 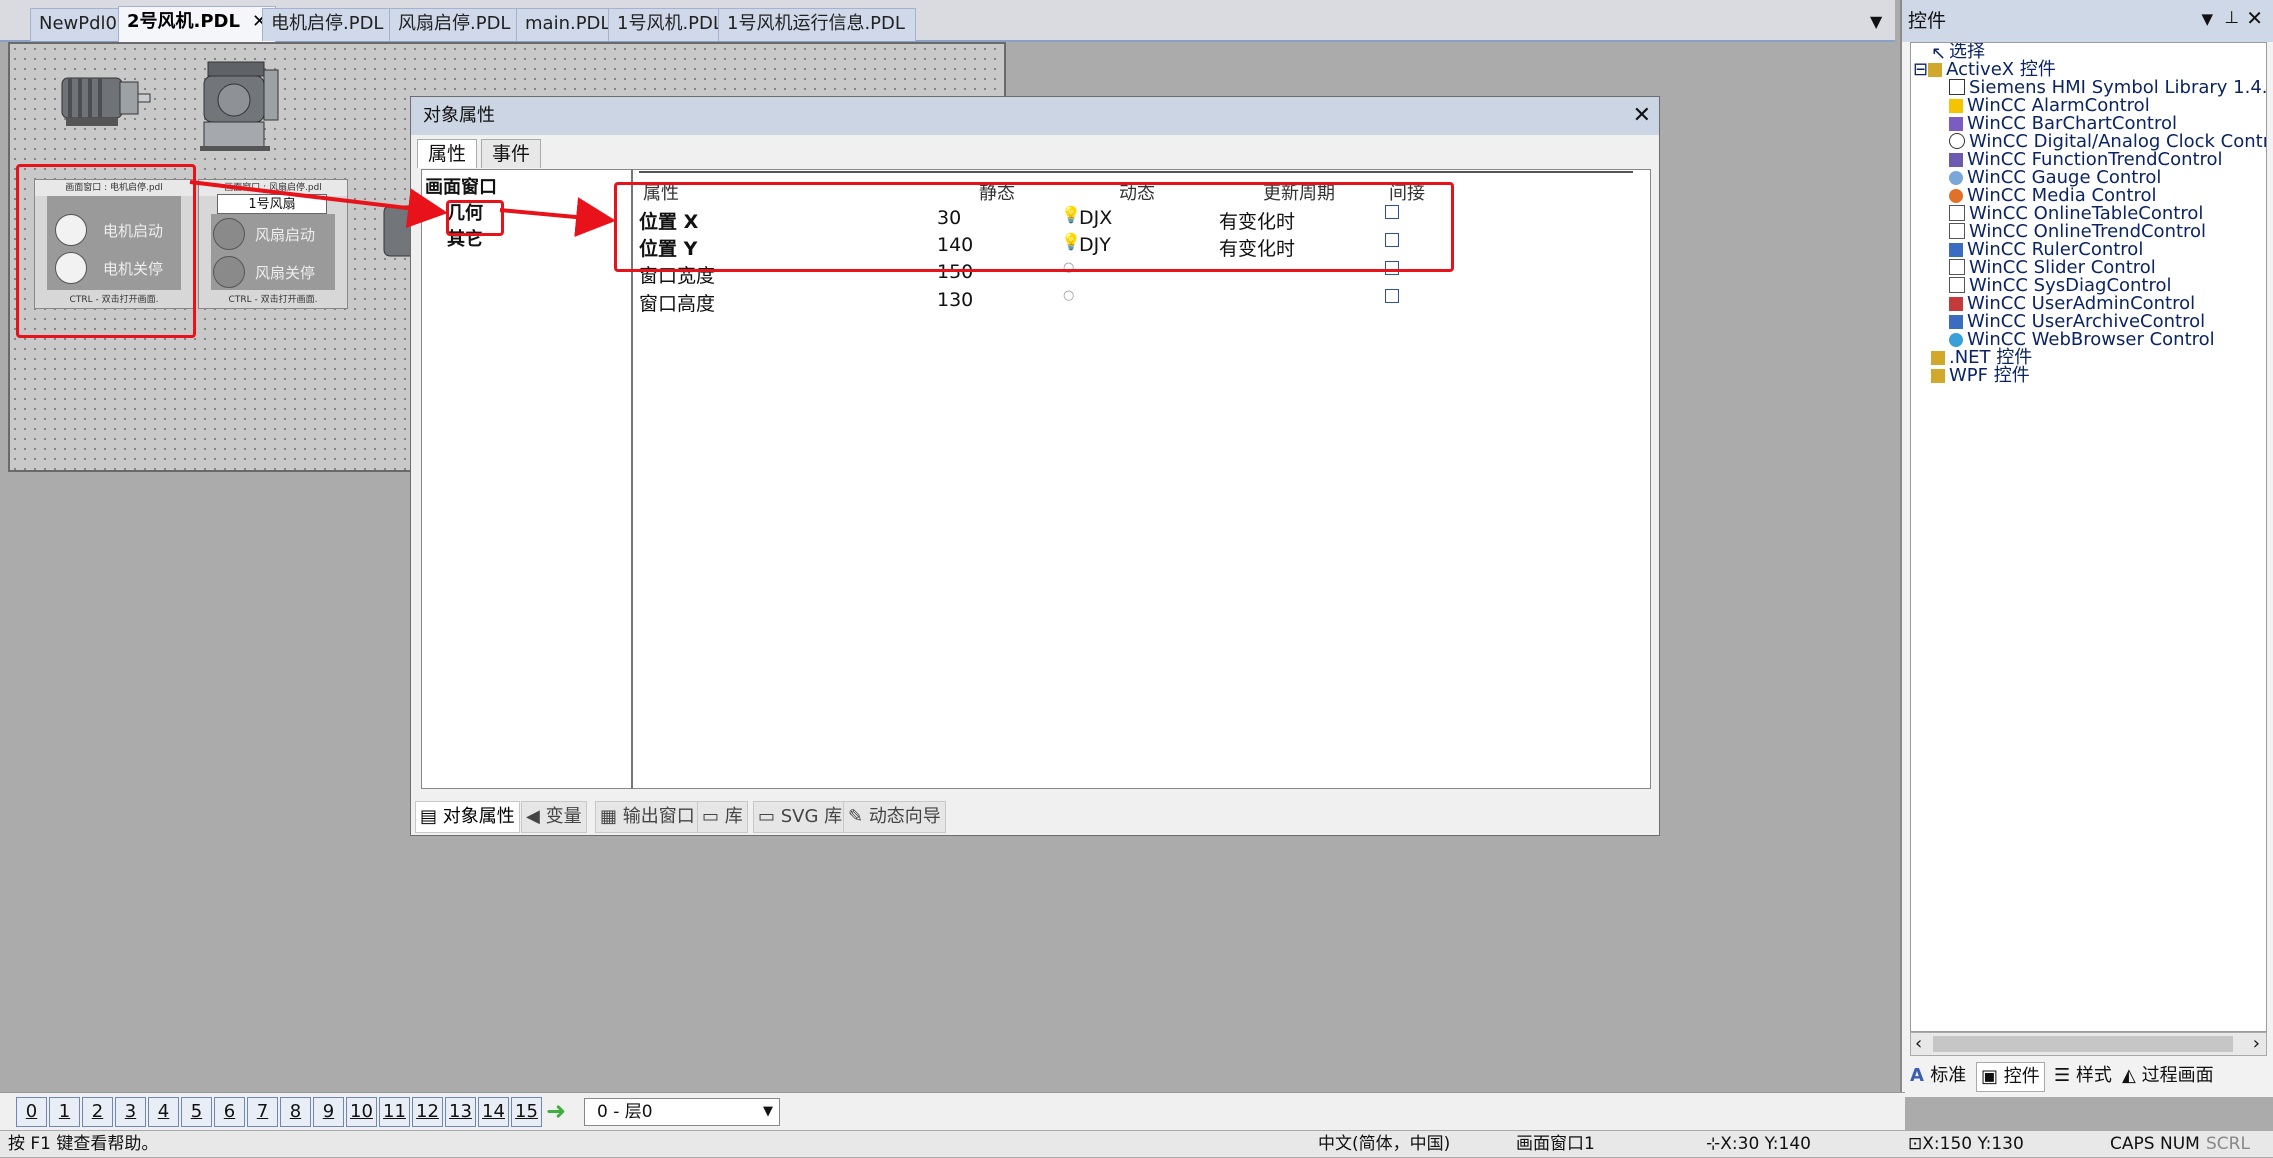 I want to click on row-window-height-indirect-checkbox, so click(x=1392, y=296).